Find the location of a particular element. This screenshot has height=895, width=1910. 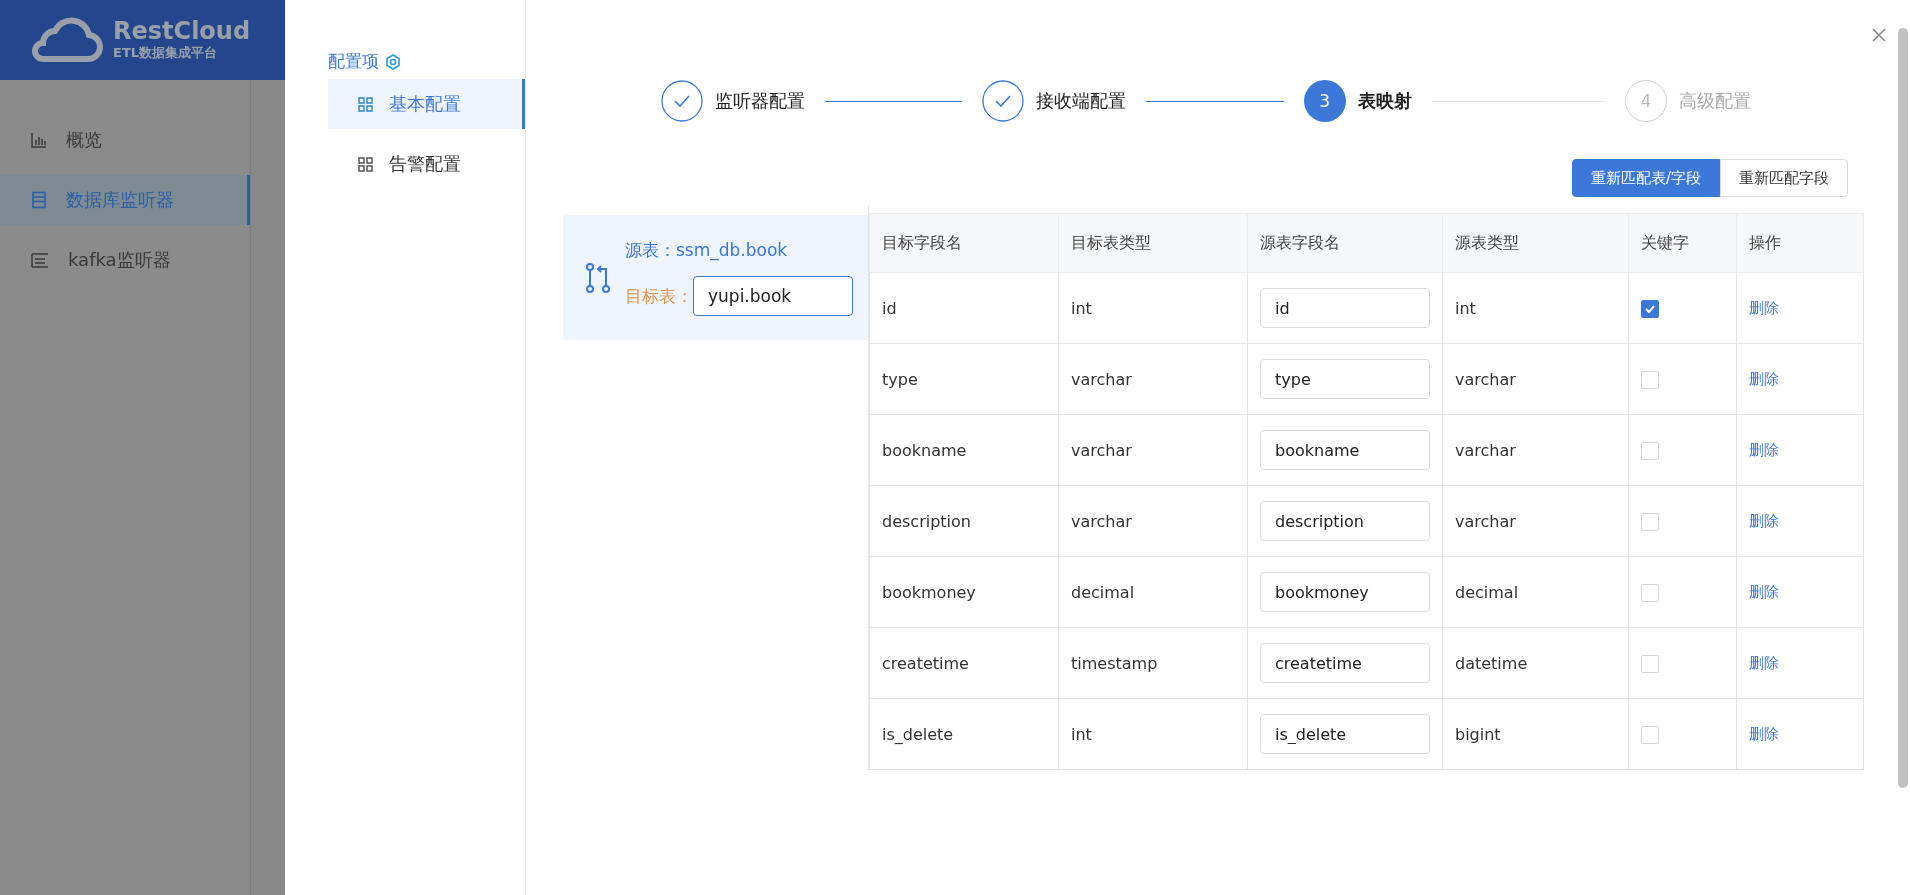

list-icon is located at coordinates (40, 260).